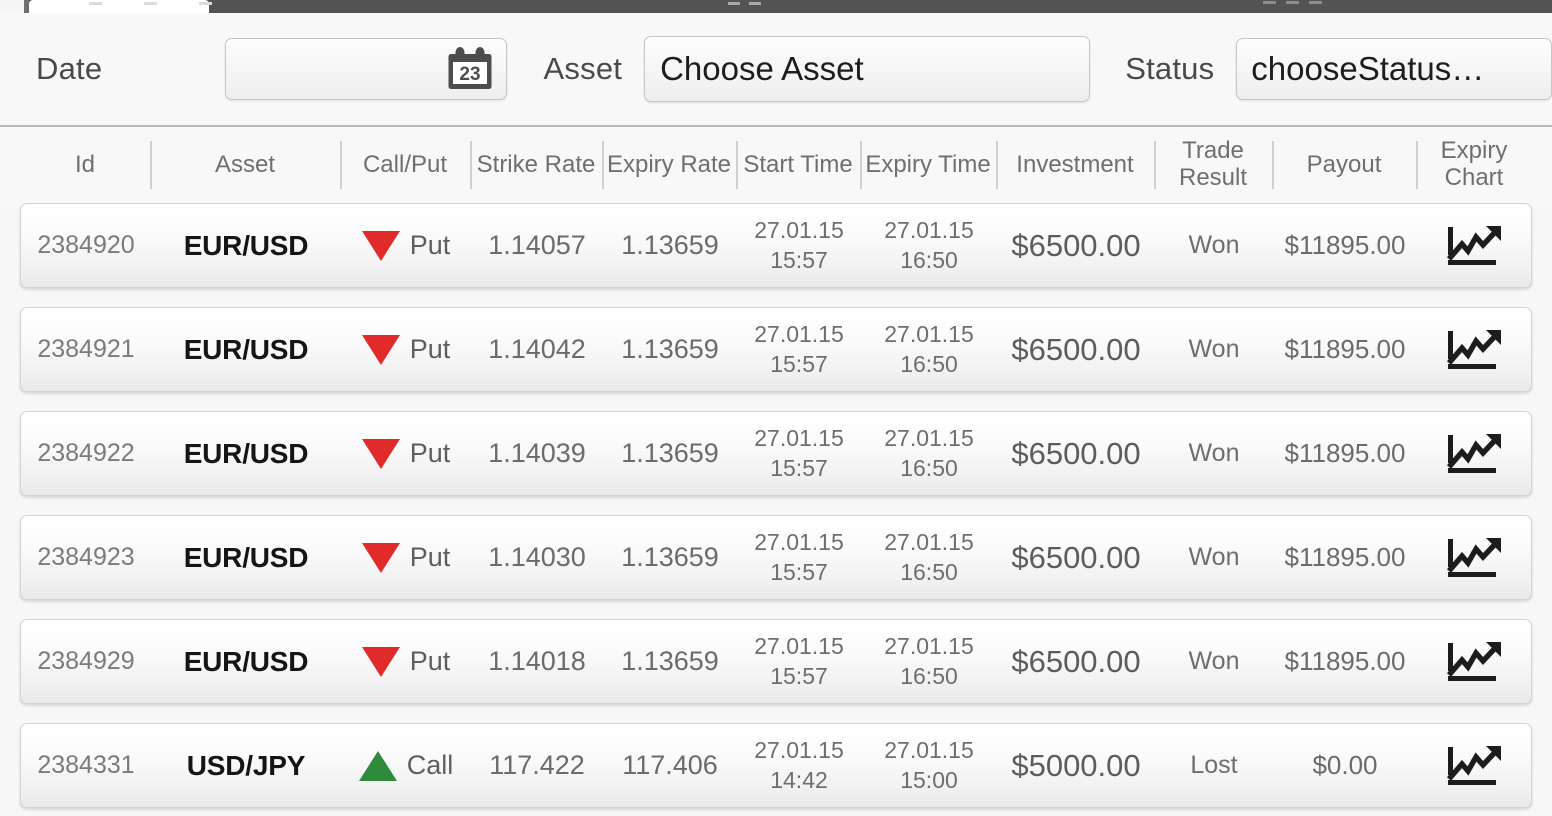 This screenshot has width=1552, height=816. Describe the element at coordinates (537, 453) in the screenshot. I see `strike-rate-value: 1.14039` at that location.